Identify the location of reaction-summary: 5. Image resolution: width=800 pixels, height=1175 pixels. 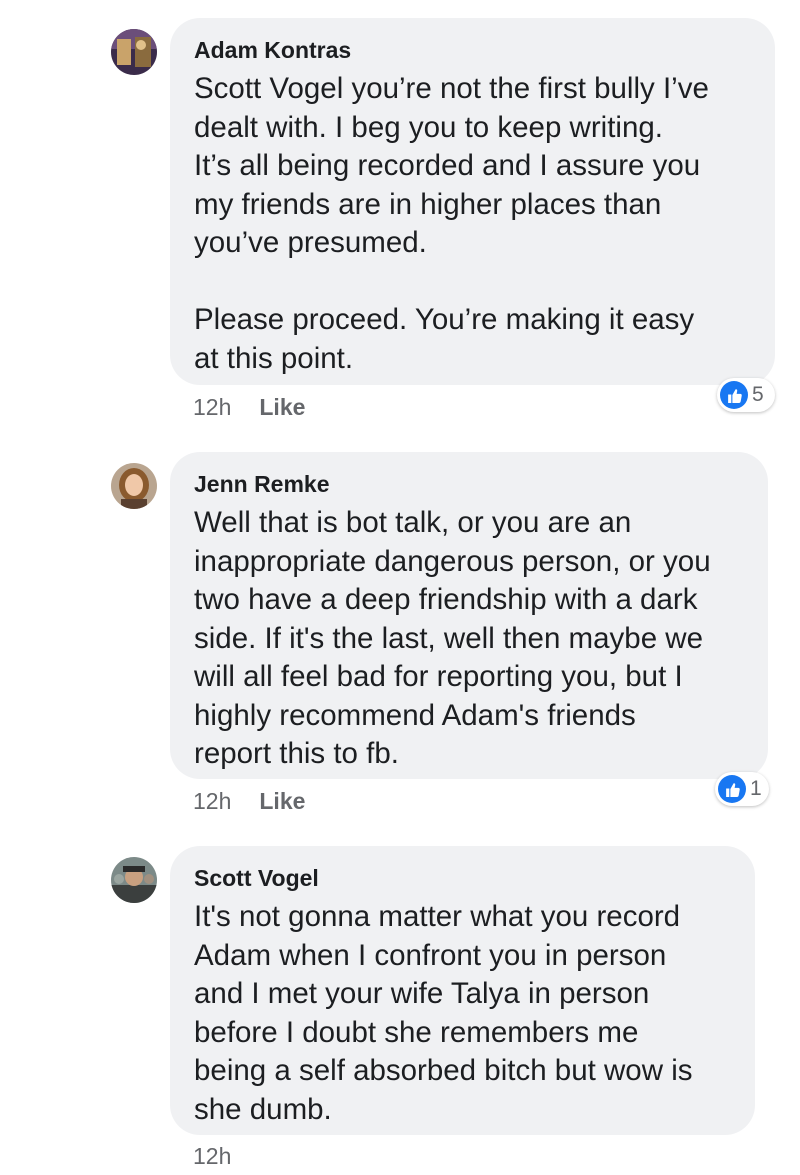
(746, 395).